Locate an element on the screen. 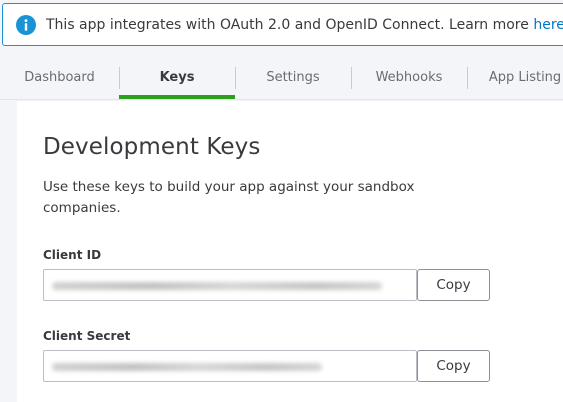 The height and width of the screenshot is (402, 563). client-secret-field is located at coordinates (230, 366).